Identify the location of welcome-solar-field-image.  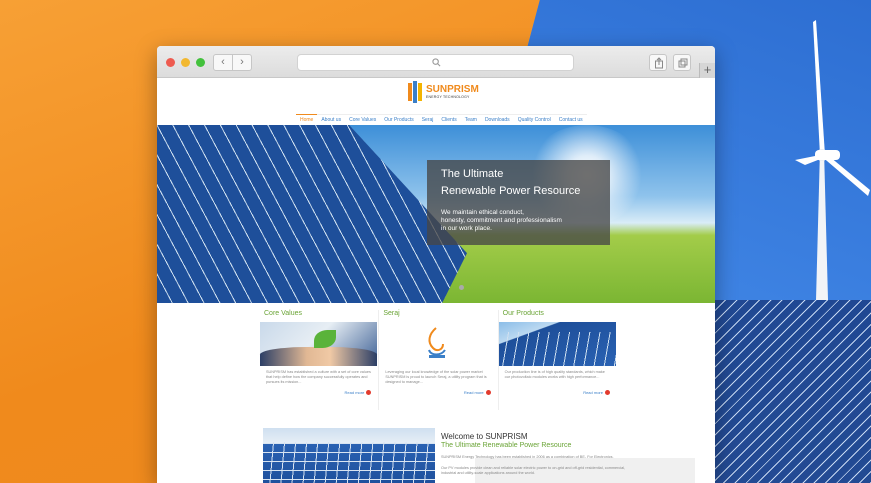
(349, 455).